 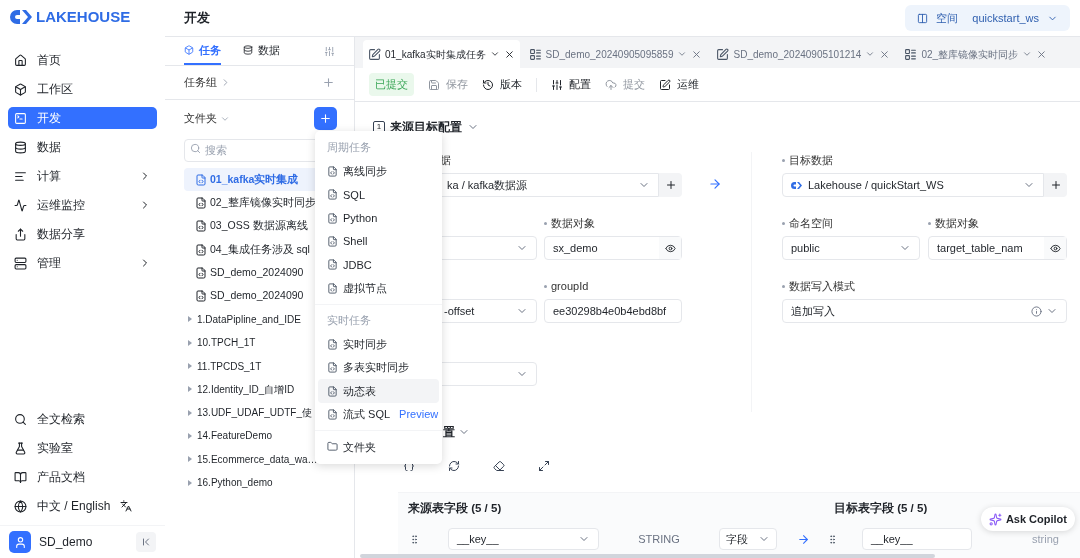 What do you see at coordinates (378, 391) in the screenshot?
I see `menu-item: 动态表` at bounding box center [378, 391].